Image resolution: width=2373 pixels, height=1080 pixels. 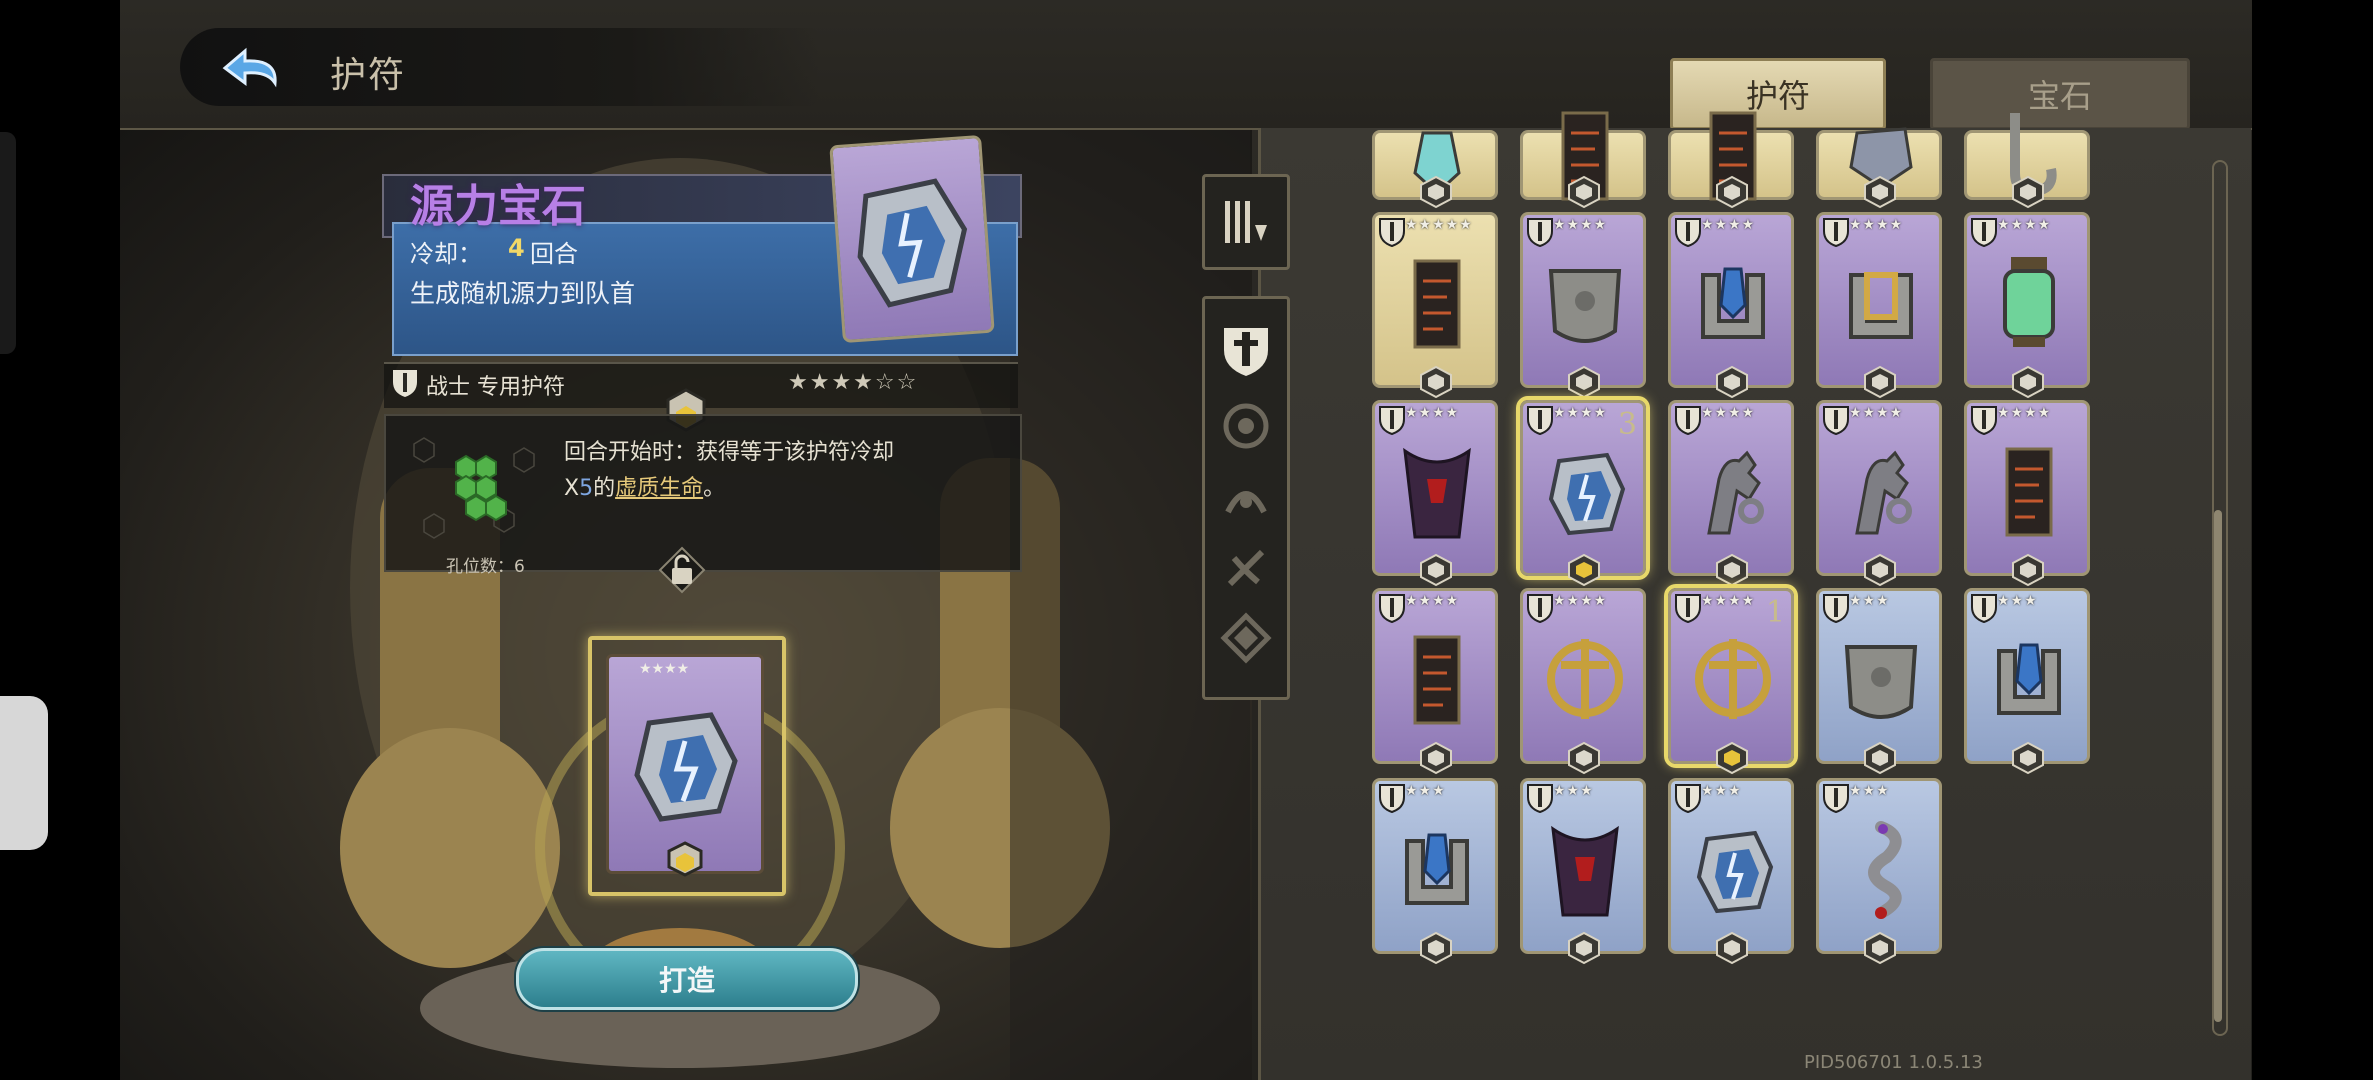 I want to click on stone-shield-charm-icon, so click(x=1585, y=303).